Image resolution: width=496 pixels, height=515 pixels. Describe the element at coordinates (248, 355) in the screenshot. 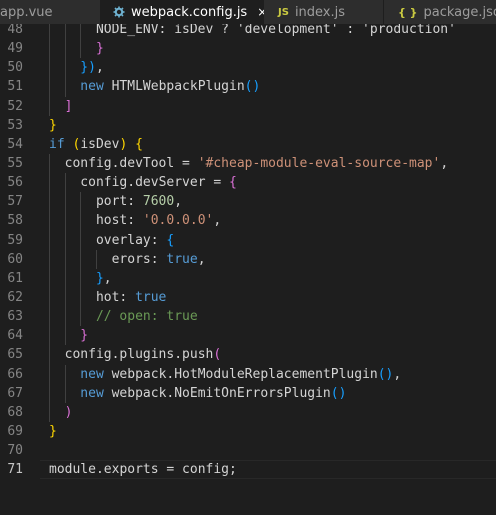

I see `code-line: 65 config.plugins.push(` at that location.